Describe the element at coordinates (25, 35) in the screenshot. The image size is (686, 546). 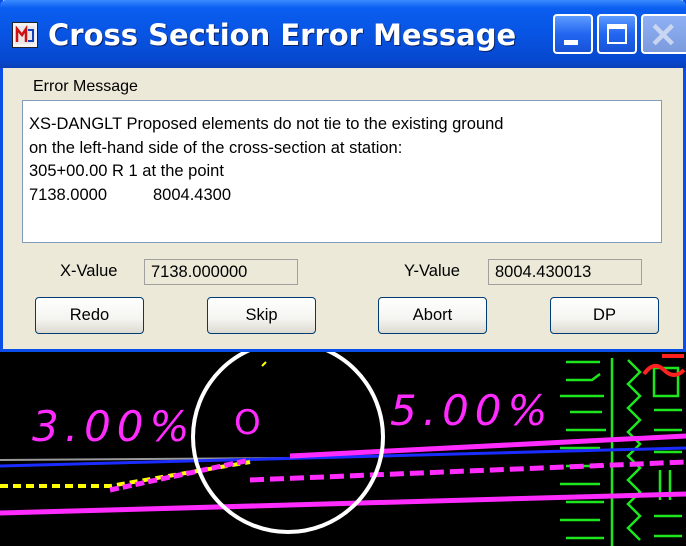
I see `microstation-app-icon` at that location.